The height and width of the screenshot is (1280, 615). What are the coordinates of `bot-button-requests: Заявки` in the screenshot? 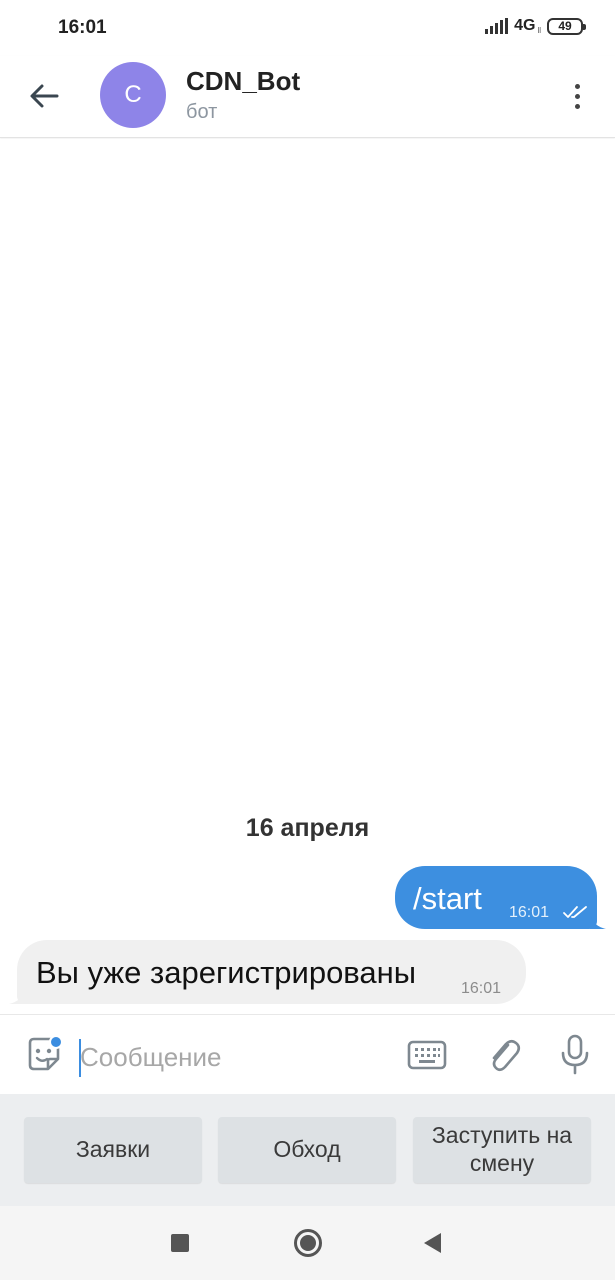 It's located at (113, 1150).